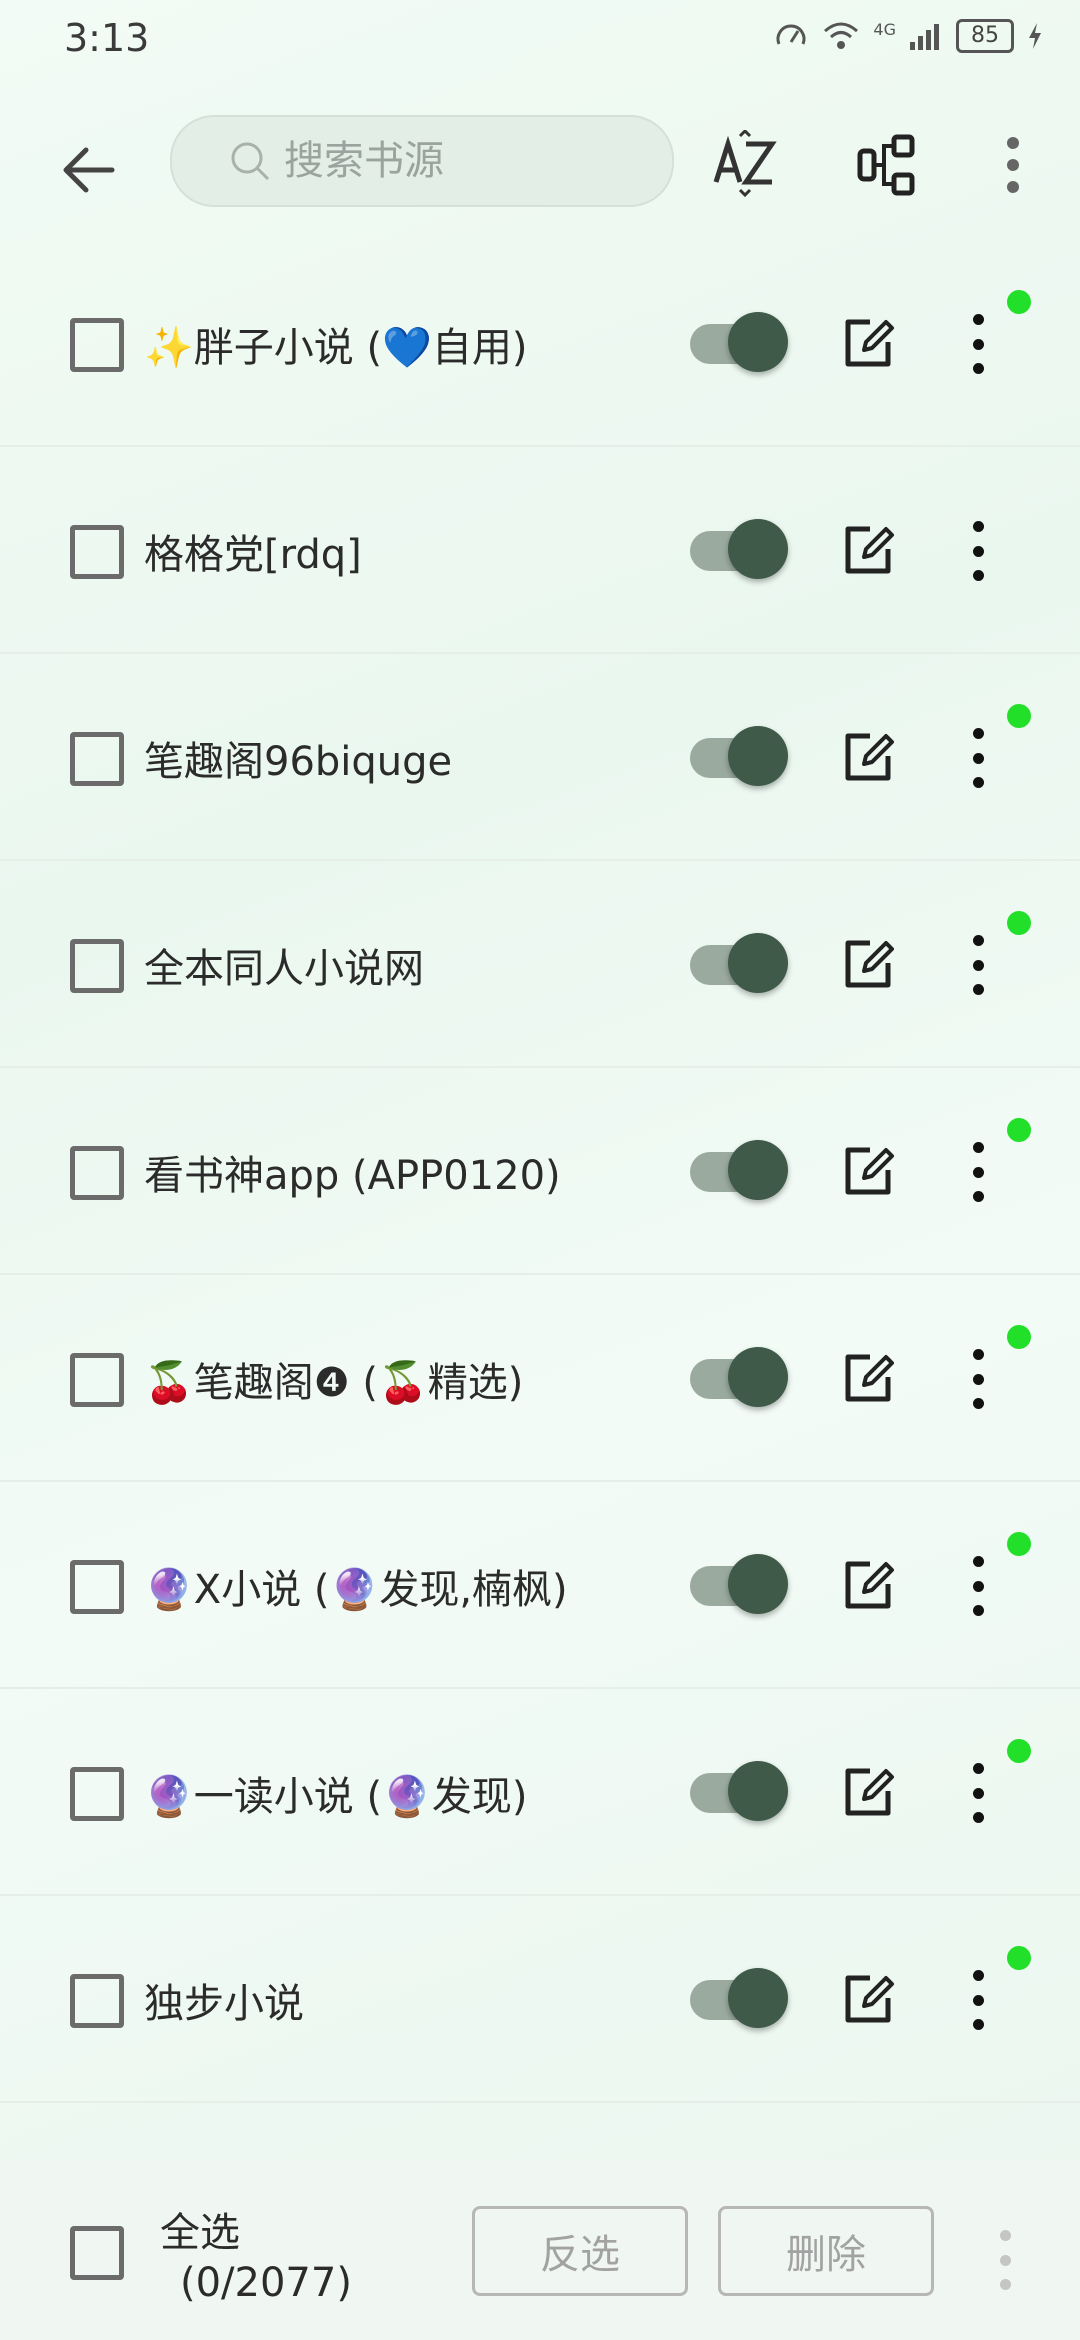 The image size is (1080, 2340). I want to click on select-all-label: 全选, so click(200, 2233).